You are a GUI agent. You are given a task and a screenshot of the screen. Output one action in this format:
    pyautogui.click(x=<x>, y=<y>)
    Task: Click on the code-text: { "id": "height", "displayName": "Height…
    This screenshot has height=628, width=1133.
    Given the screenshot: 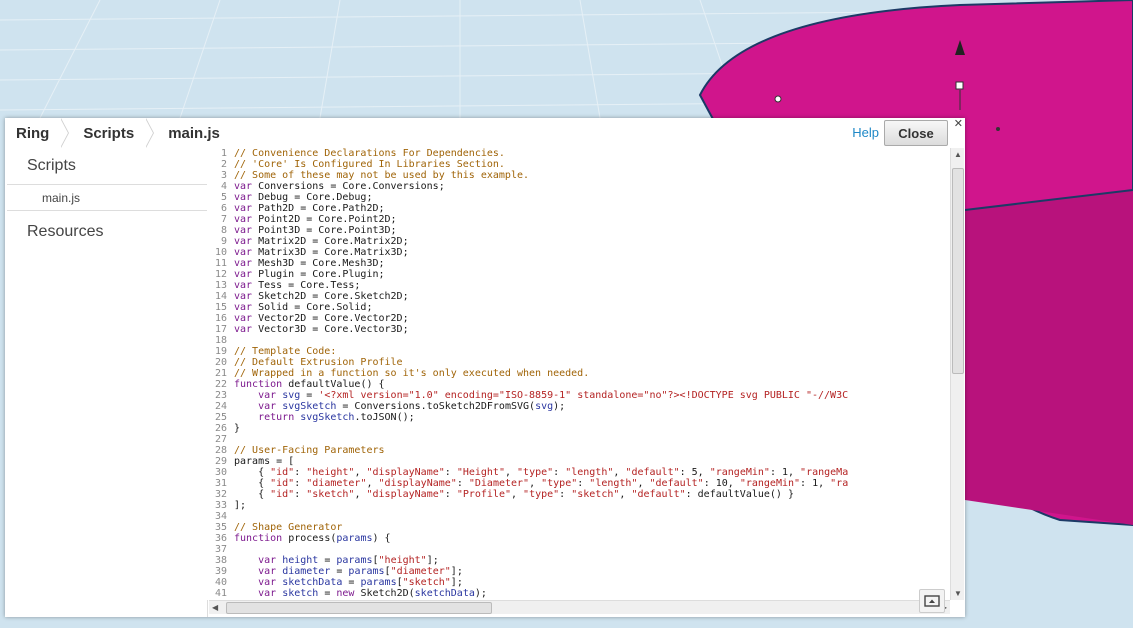 What is the action you would take?
    pyautogui.click(x=541, y=472)
    